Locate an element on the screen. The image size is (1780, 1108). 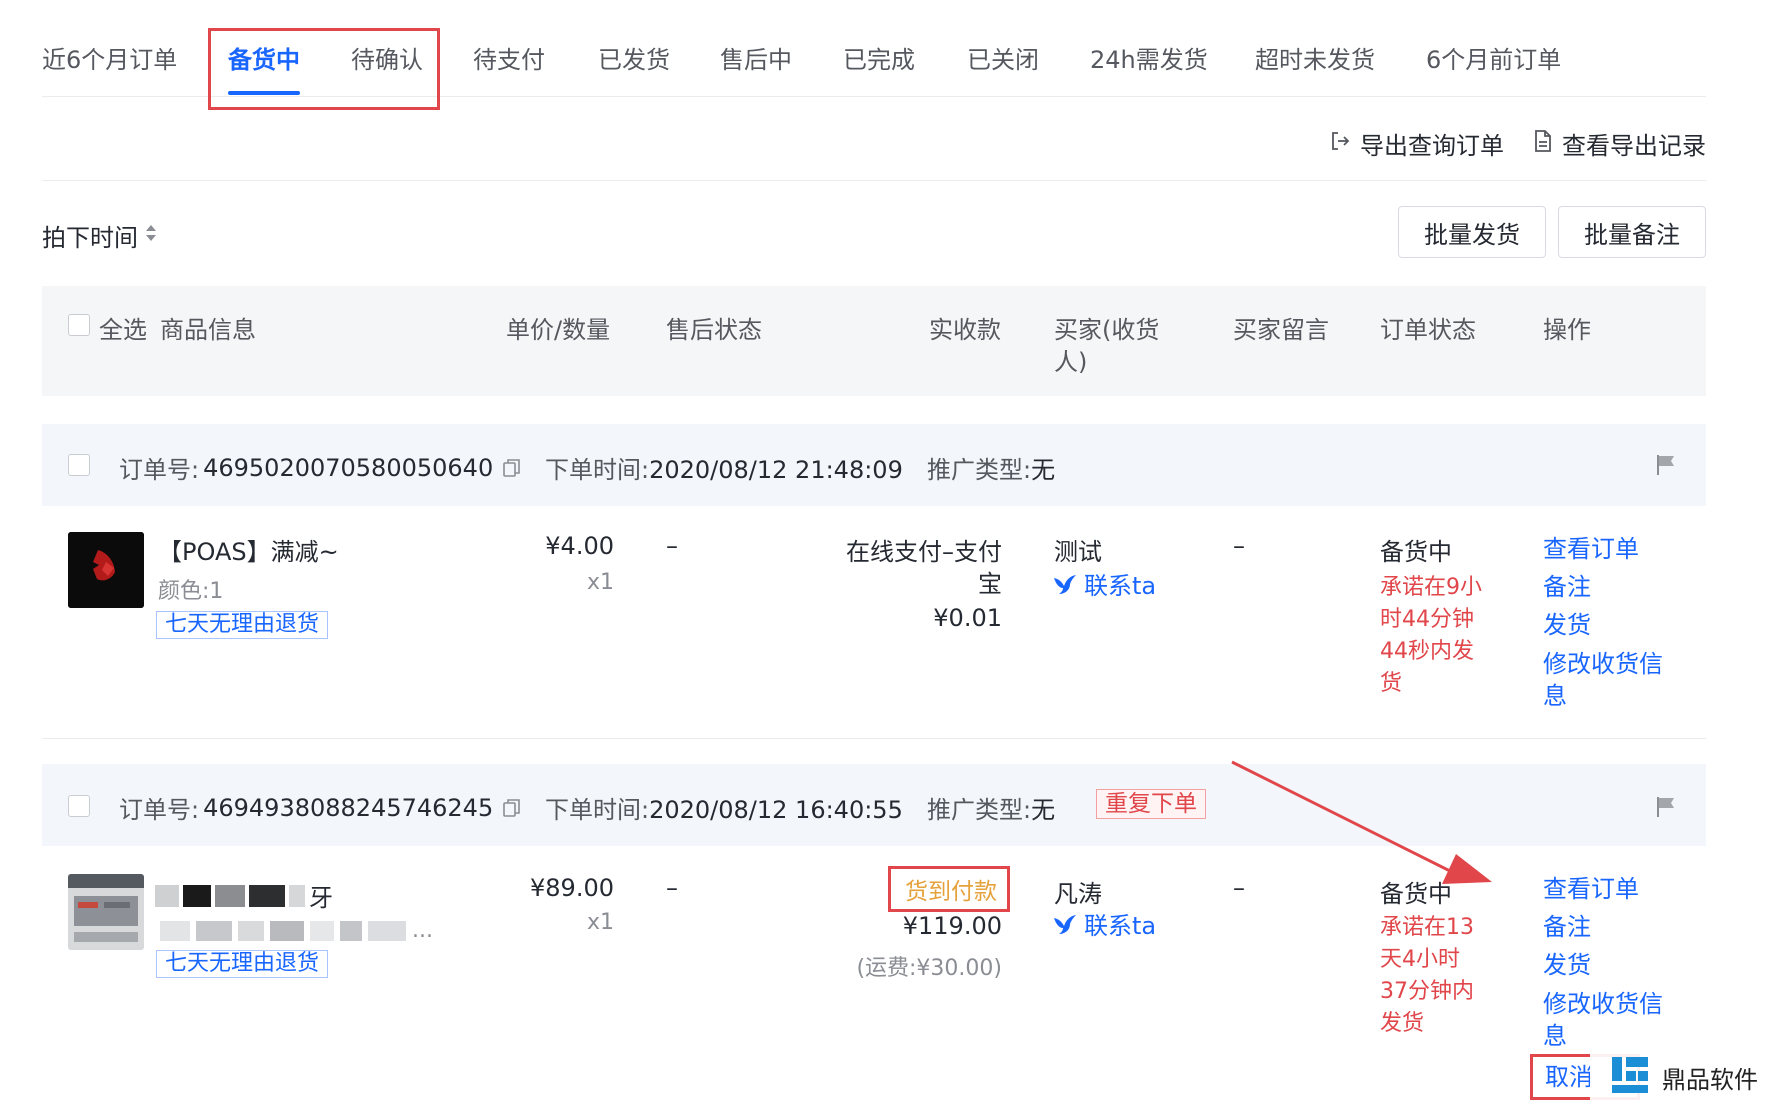
unit-price: ¥89.00 is located at coordinates (572, 888).